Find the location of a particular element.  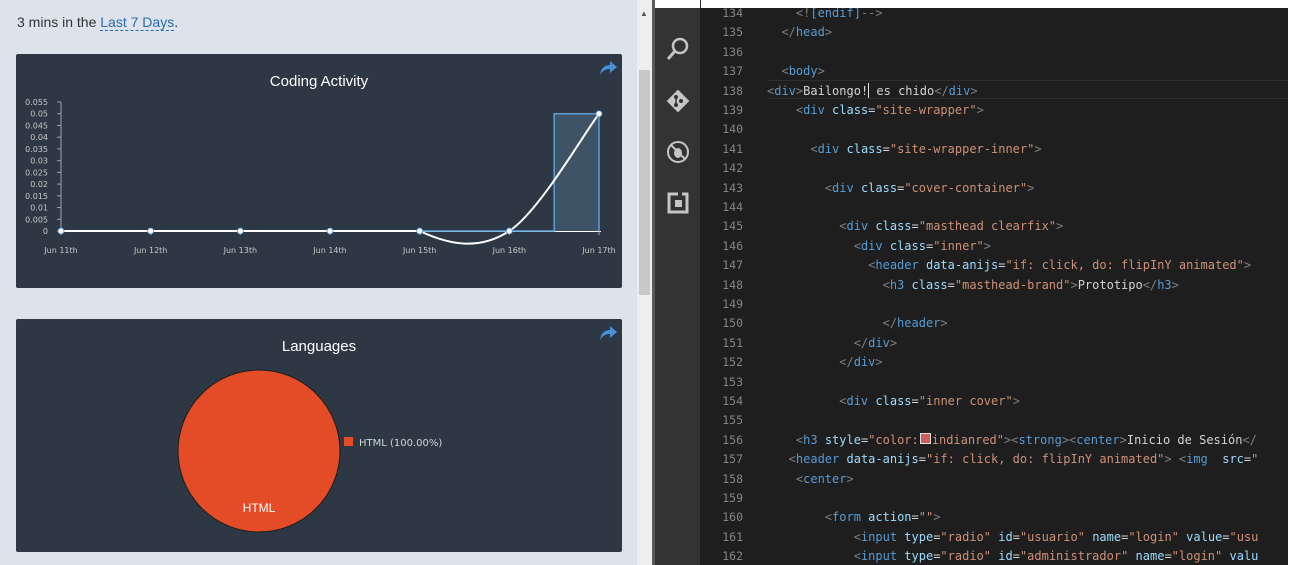

code-token: es chido is located at coordinates (902, 90).